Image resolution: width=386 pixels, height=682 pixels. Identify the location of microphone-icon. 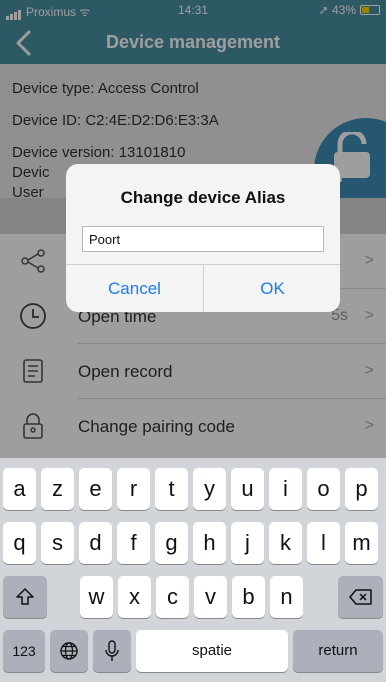
(112, 650).